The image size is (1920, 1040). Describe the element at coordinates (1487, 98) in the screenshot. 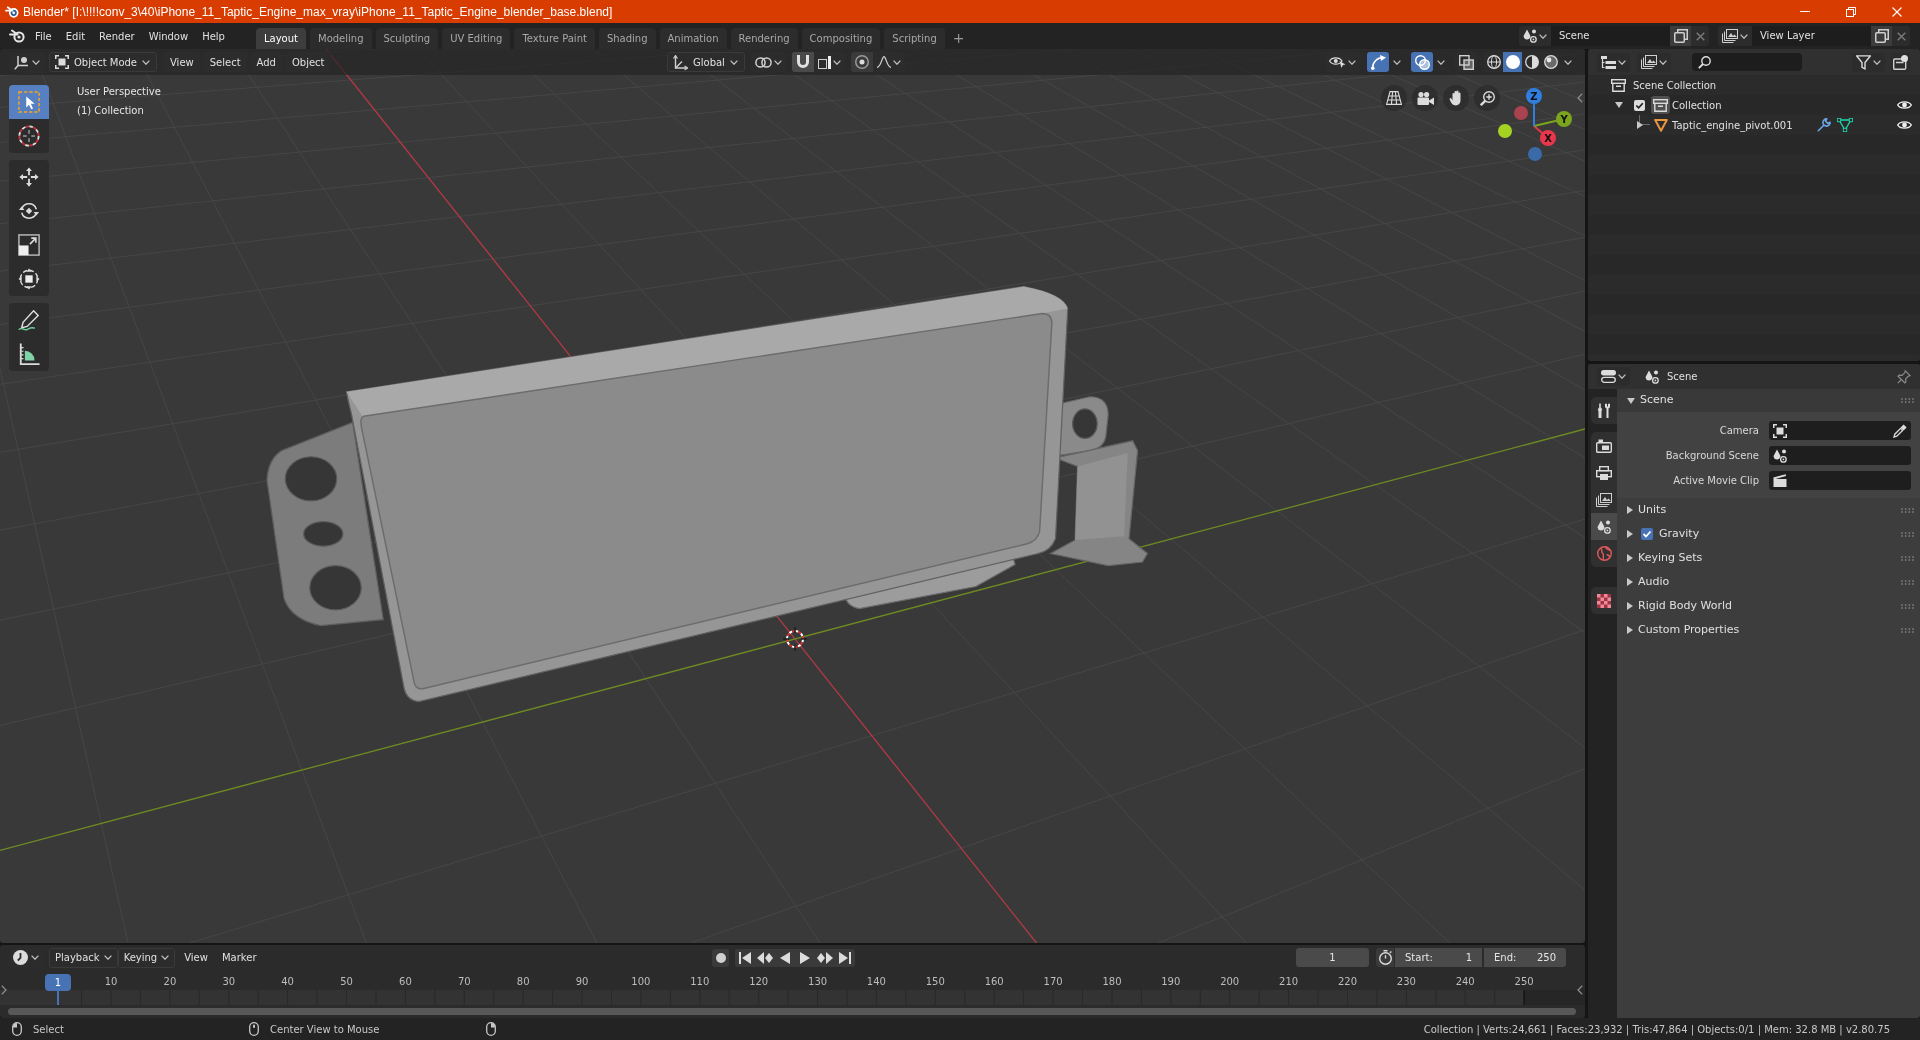

I see `zoom-view-button` at that location.